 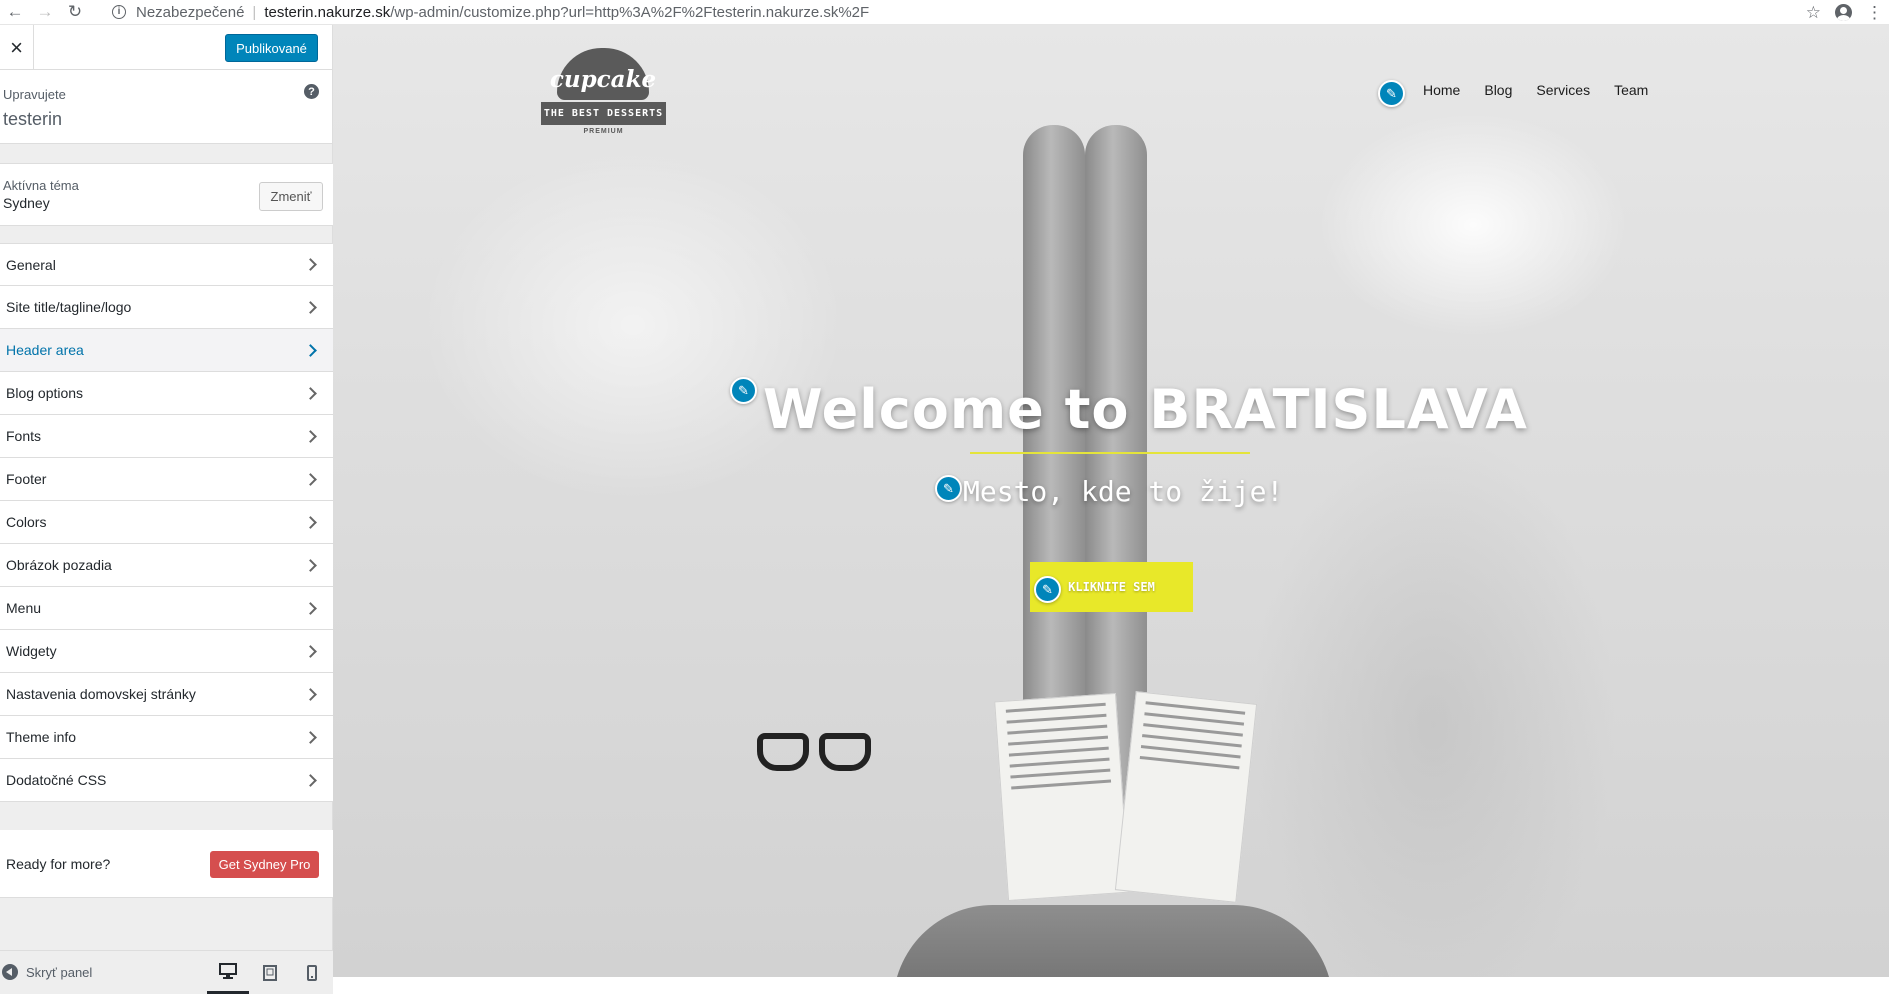 I want to click on info-icon: i, so click(x=119, y=12).